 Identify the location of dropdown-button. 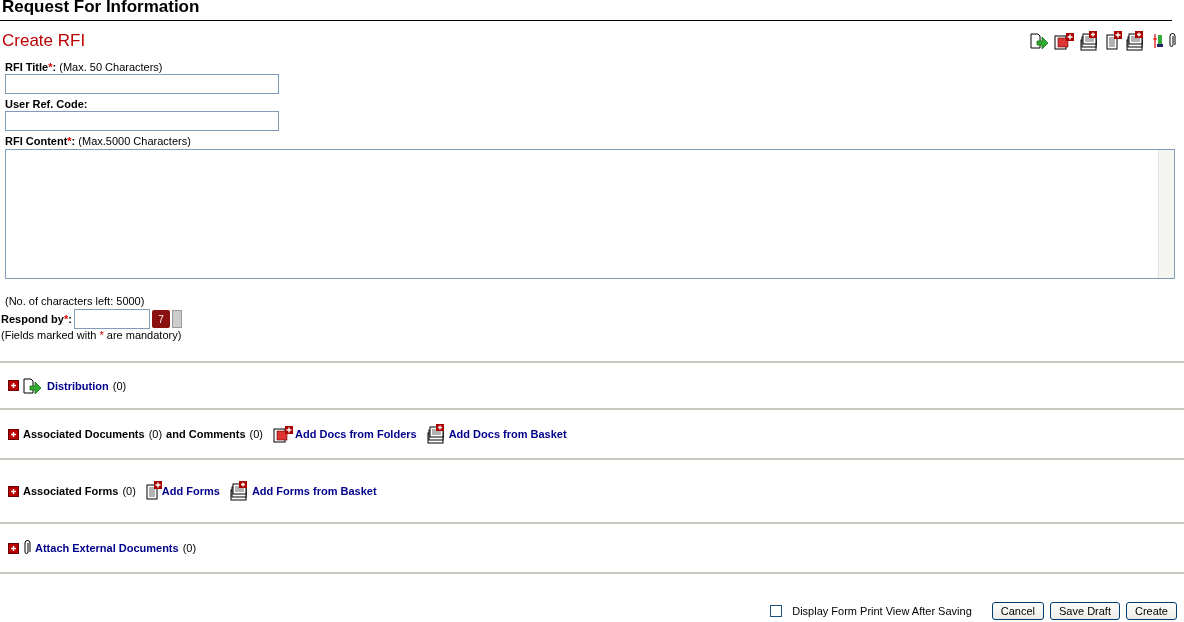
(176, 319).